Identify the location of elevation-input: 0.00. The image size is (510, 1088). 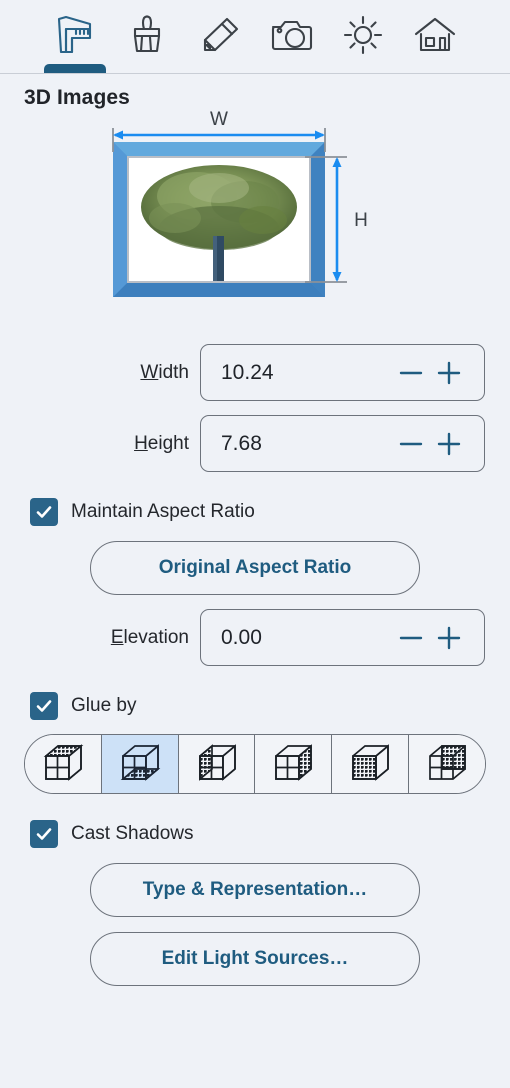
(342, 637).